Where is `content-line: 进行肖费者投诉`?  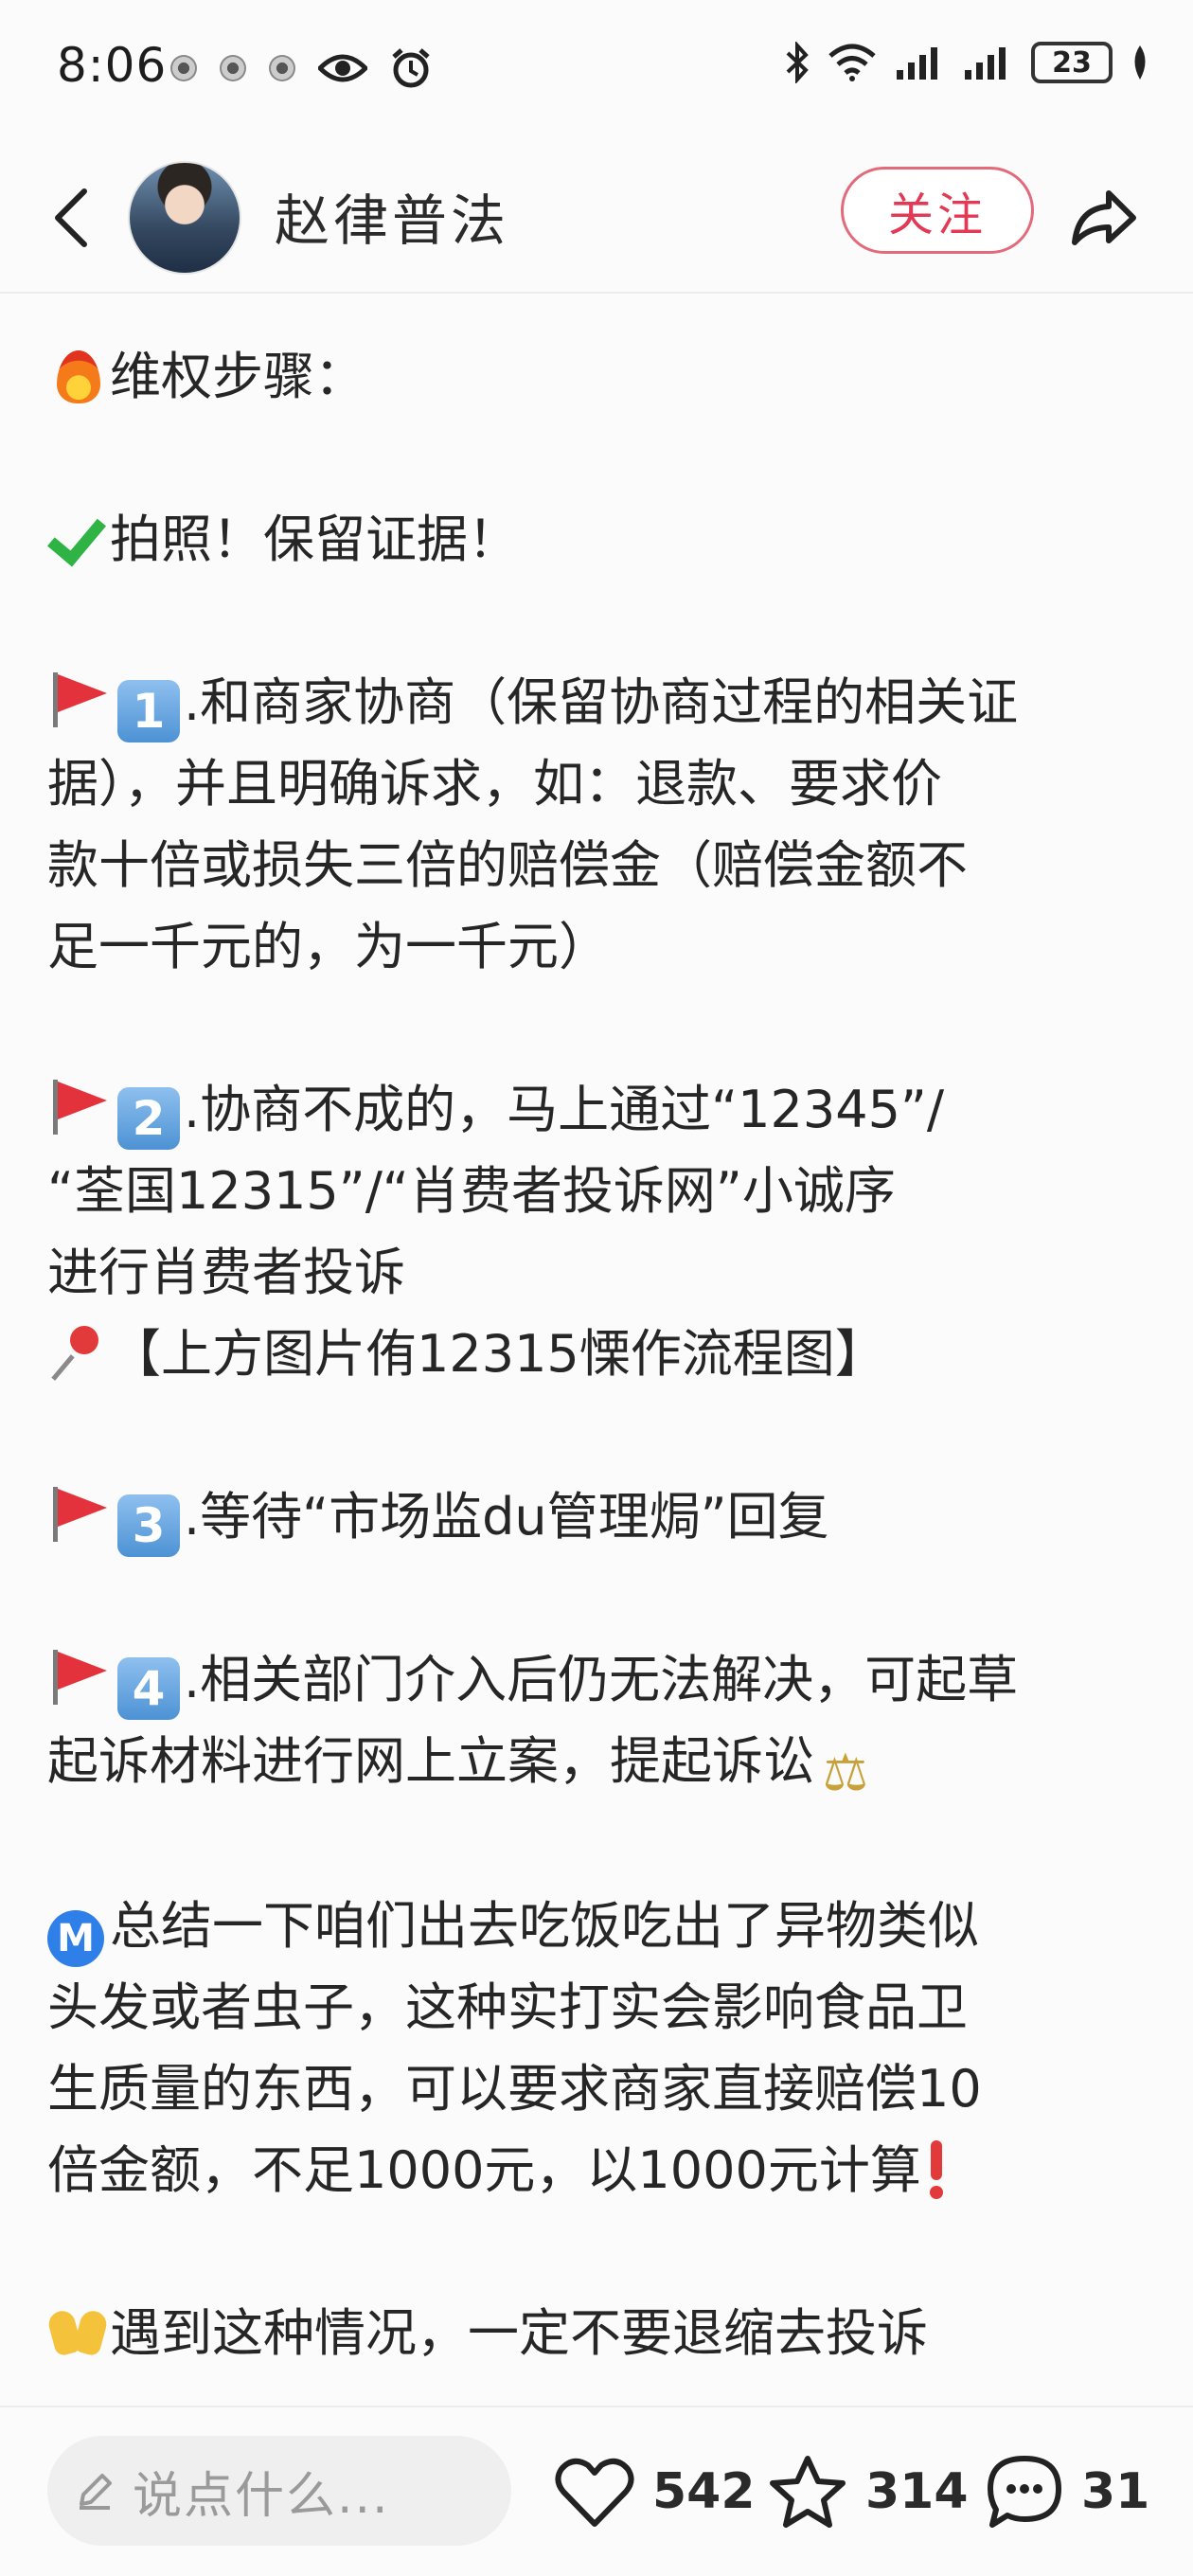
content-line: 进行肖费者投诉 is located at coordinates (226, 1272).